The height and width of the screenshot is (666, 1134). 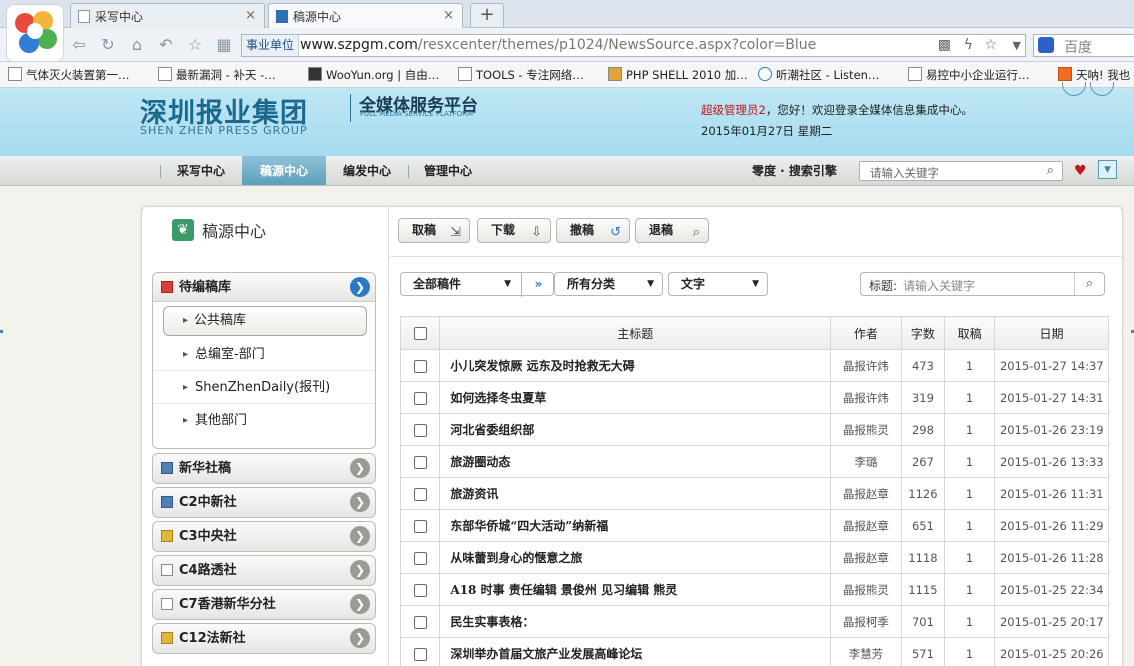 I want to click on sidebar-subitem-other: 其他部门, so click(x=264, y=420).